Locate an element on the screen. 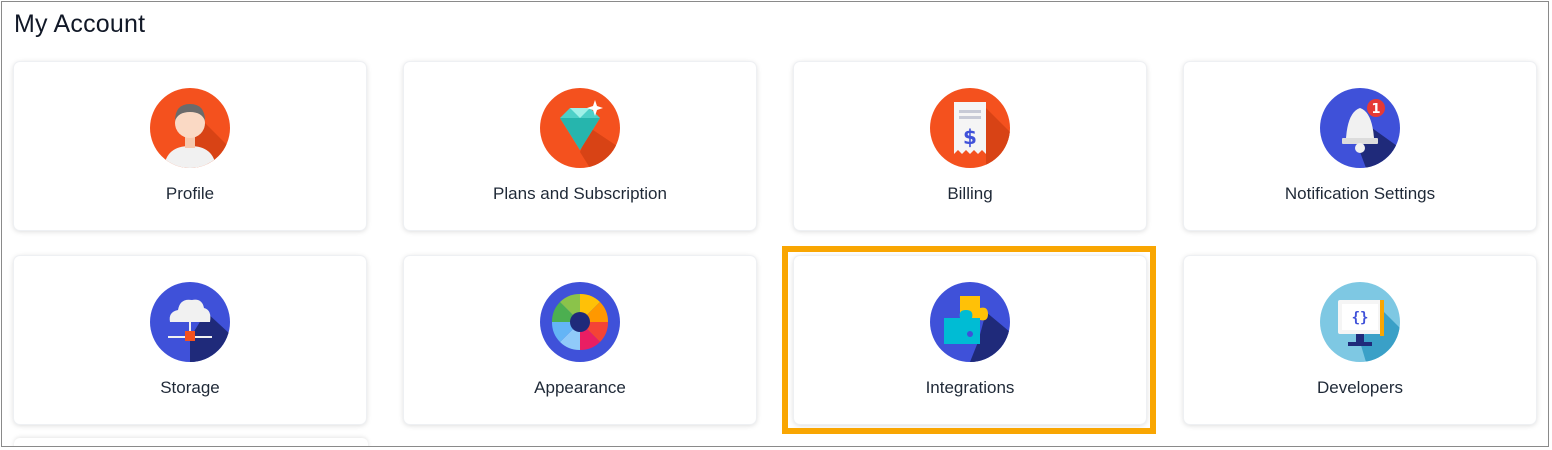 This screenshot has height=450, width=1552. card-profile: Profile is located at coordinates (190, 146).